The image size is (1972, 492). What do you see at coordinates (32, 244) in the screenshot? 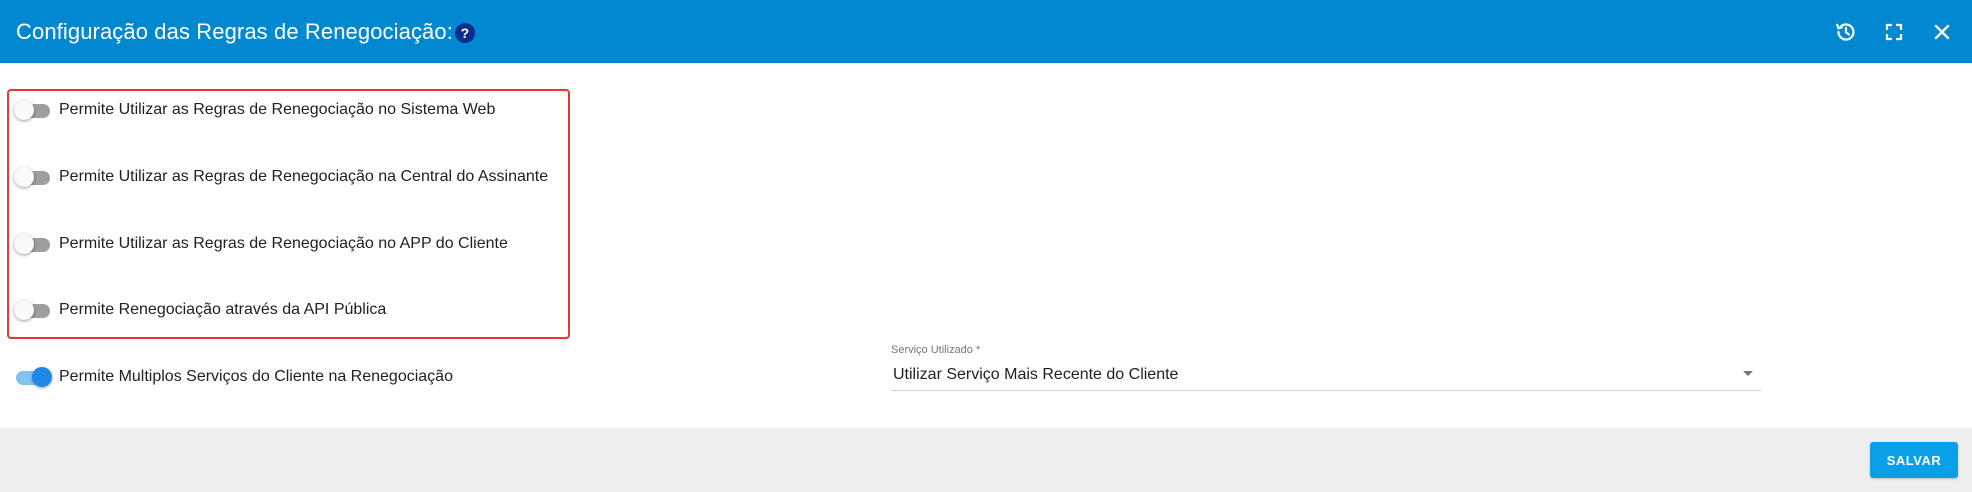
I see `toggle-switch-app-cliente` at bounding box center [32, 244].